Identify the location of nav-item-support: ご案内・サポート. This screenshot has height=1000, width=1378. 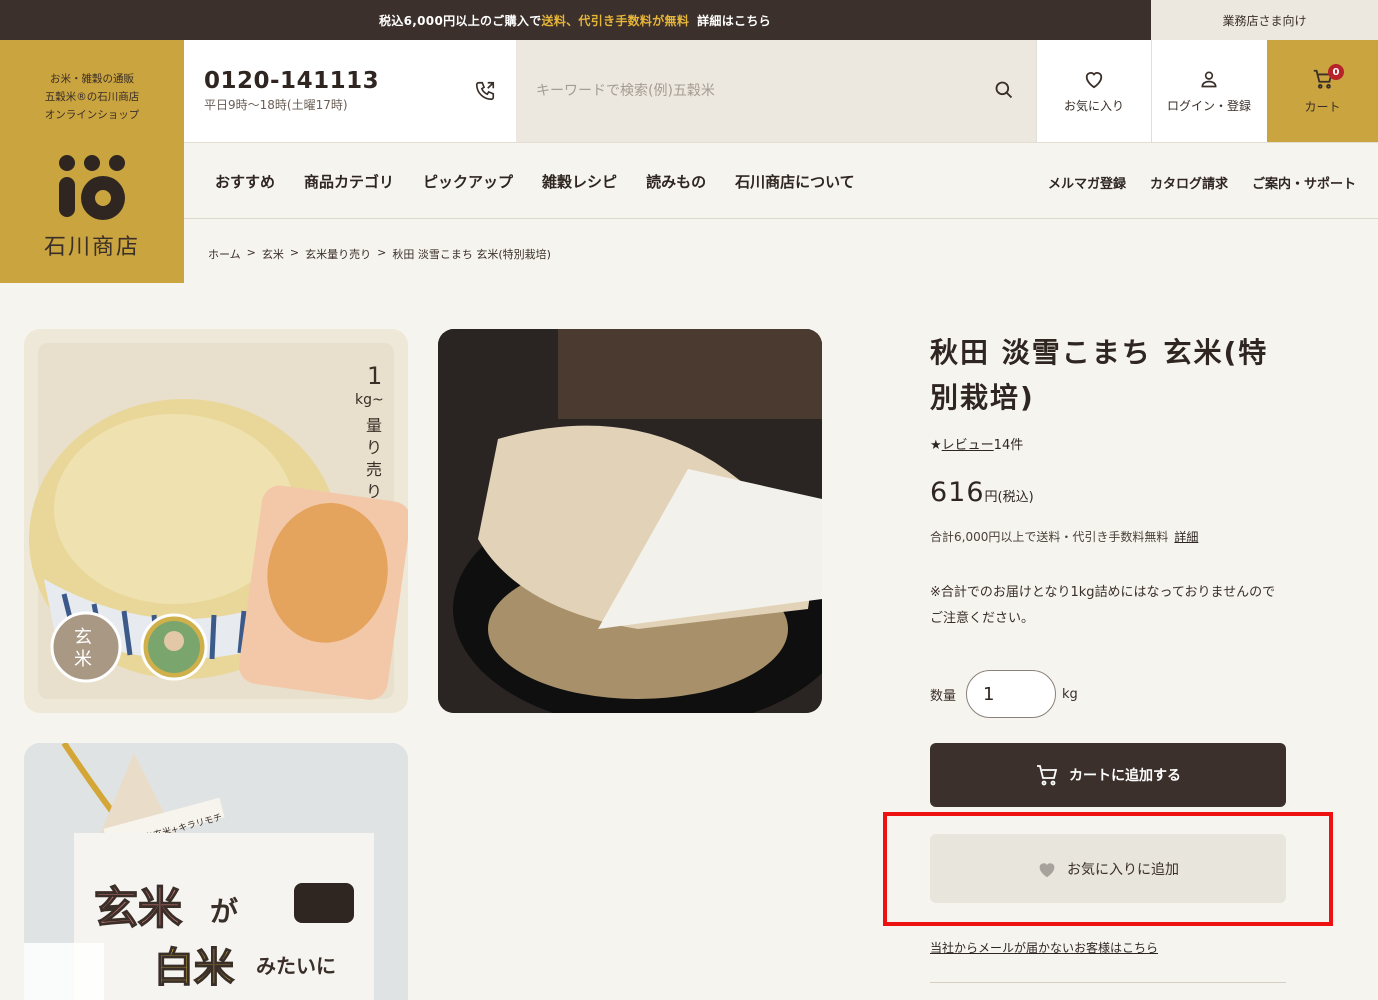
(1304, 182).